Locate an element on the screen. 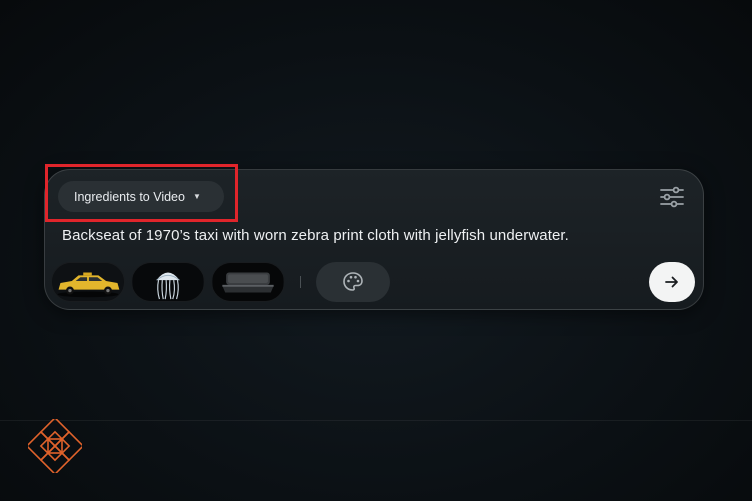 The width and height of the screenshot is (752, 501). style-palette-button is located at coordinates (353, 282).